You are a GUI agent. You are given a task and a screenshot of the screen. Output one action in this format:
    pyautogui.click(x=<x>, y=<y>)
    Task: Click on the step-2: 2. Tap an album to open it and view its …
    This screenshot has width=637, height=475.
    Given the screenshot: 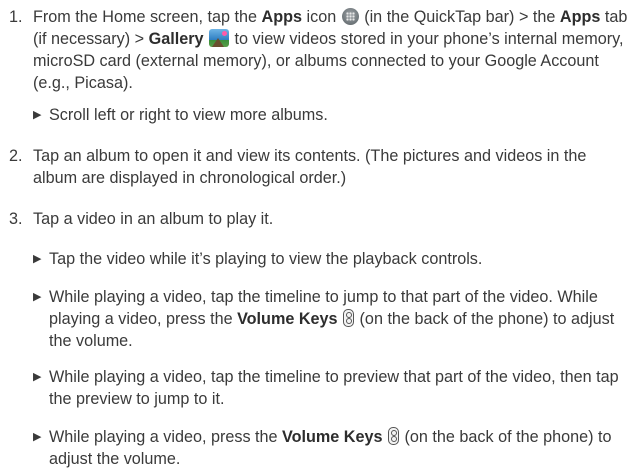 What is the action you would take?
    pyautogui.click(x=319, y=167)
    